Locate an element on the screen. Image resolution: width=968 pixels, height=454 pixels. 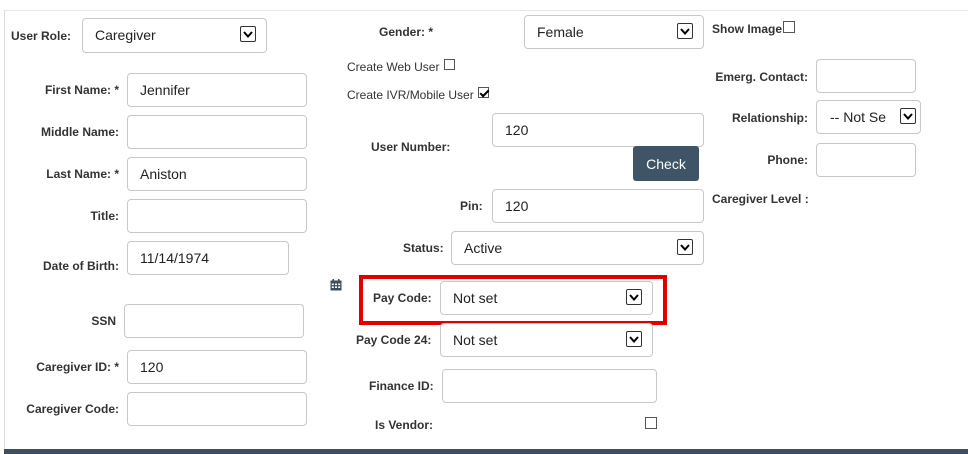
first-name-field: Jennifer is located at coordinates (217, 90).